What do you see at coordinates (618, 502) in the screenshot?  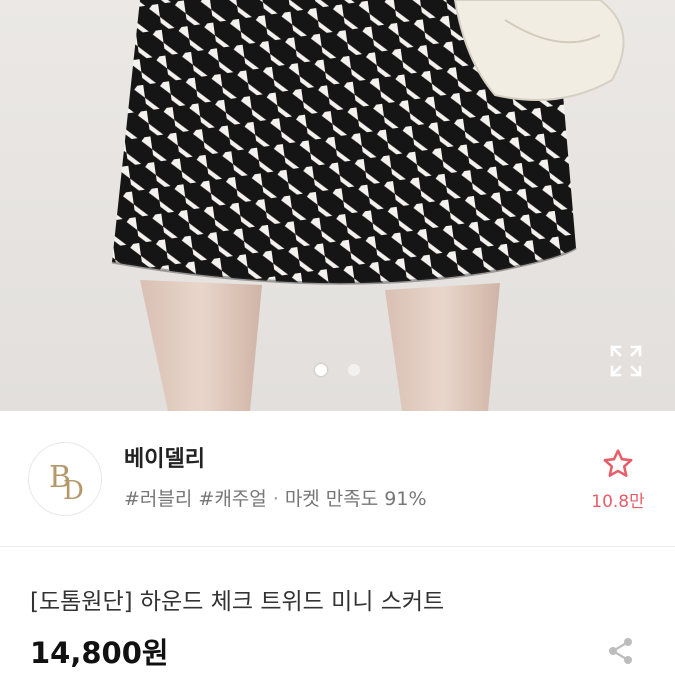 I see `favorite-count: 10.8만` at bounding box center [618, 502].